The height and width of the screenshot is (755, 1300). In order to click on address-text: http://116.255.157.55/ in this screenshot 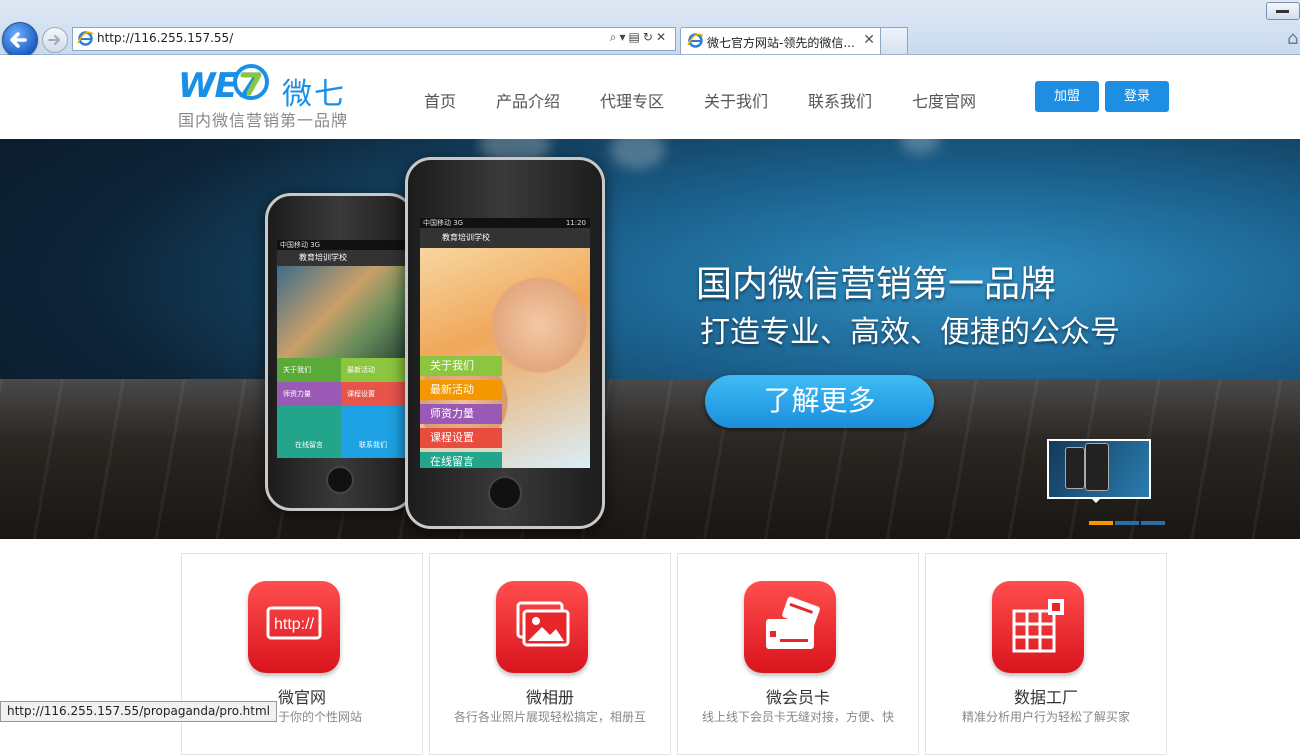, I will do `click(165, 38)`.